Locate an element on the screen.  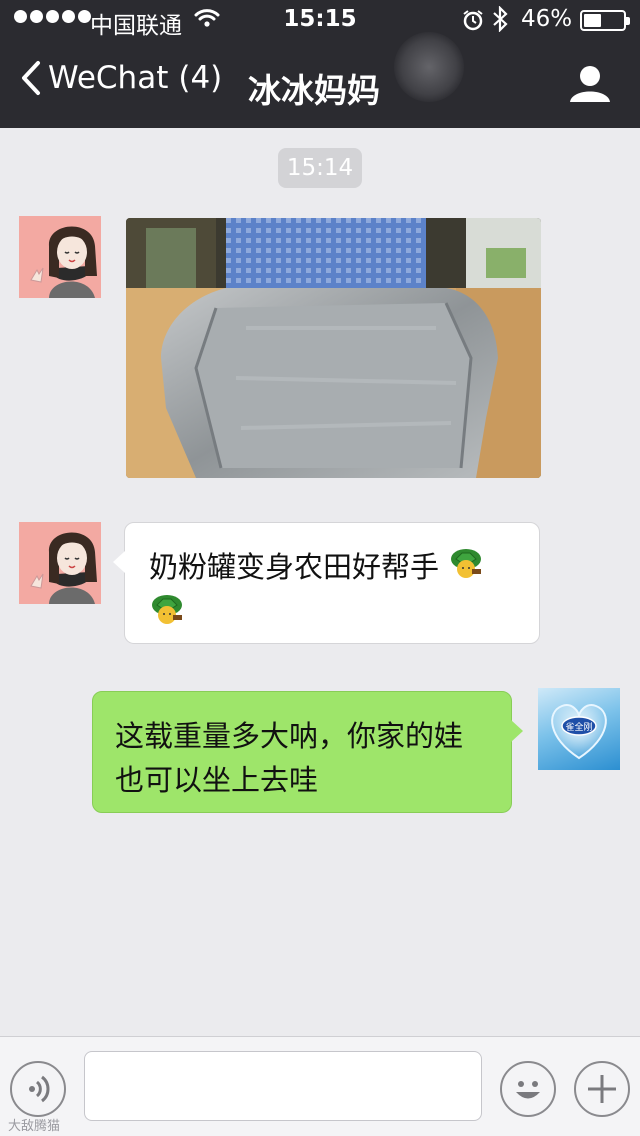
unread-count: (4) is located at coordinates (200, 78).